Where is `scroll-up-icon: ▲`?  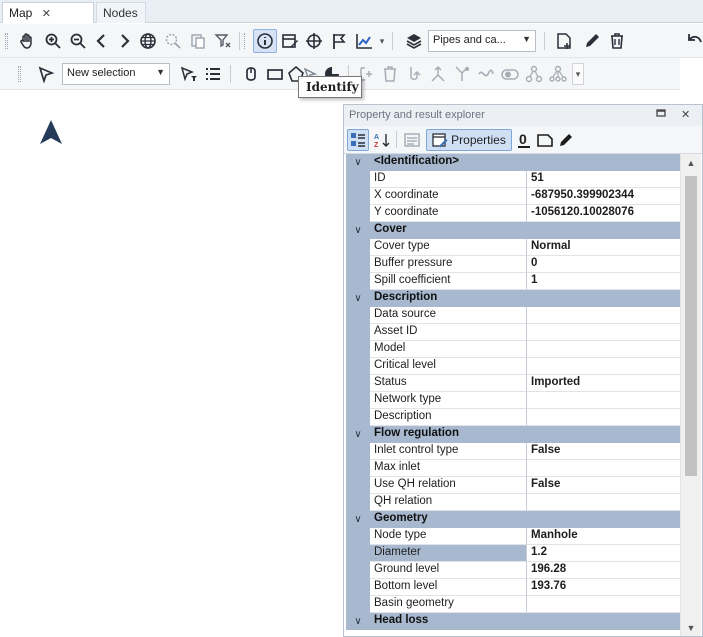 scroll-up-icon: ▲ is located at coordinates (691, 162).